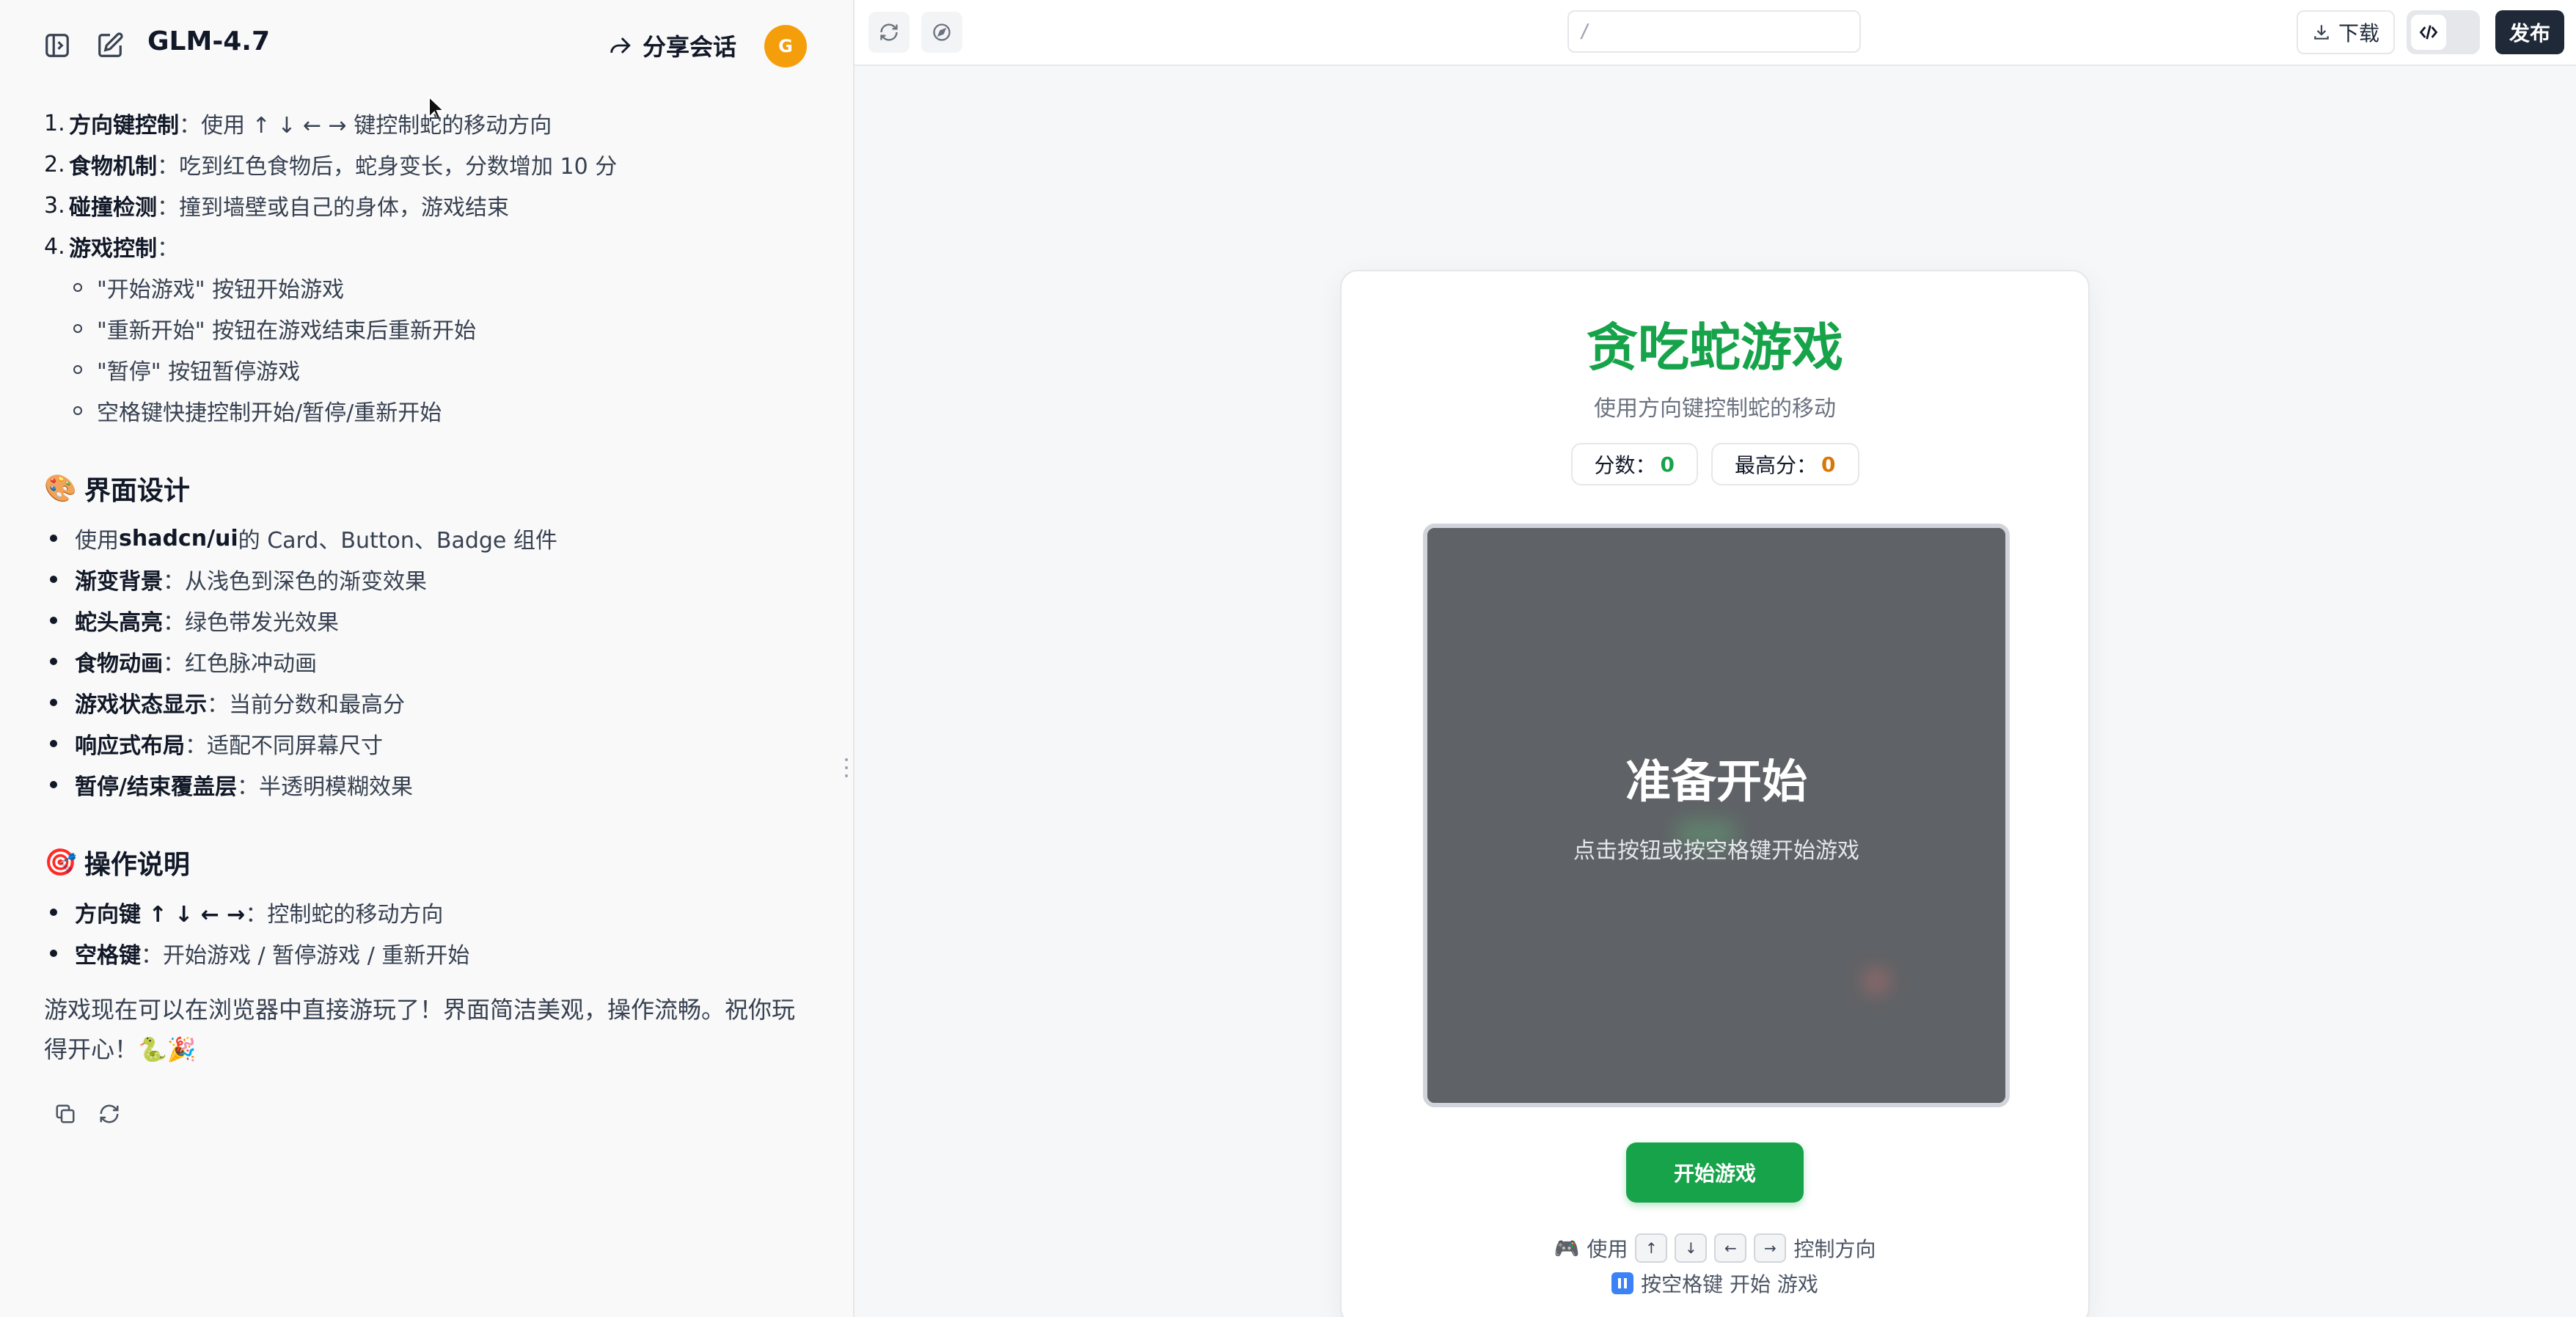  Describe the element at coordinates (433, 620) in the screenshot. I see `design-item: 蛇头高亮 ：绿色带发光效果` at that location.